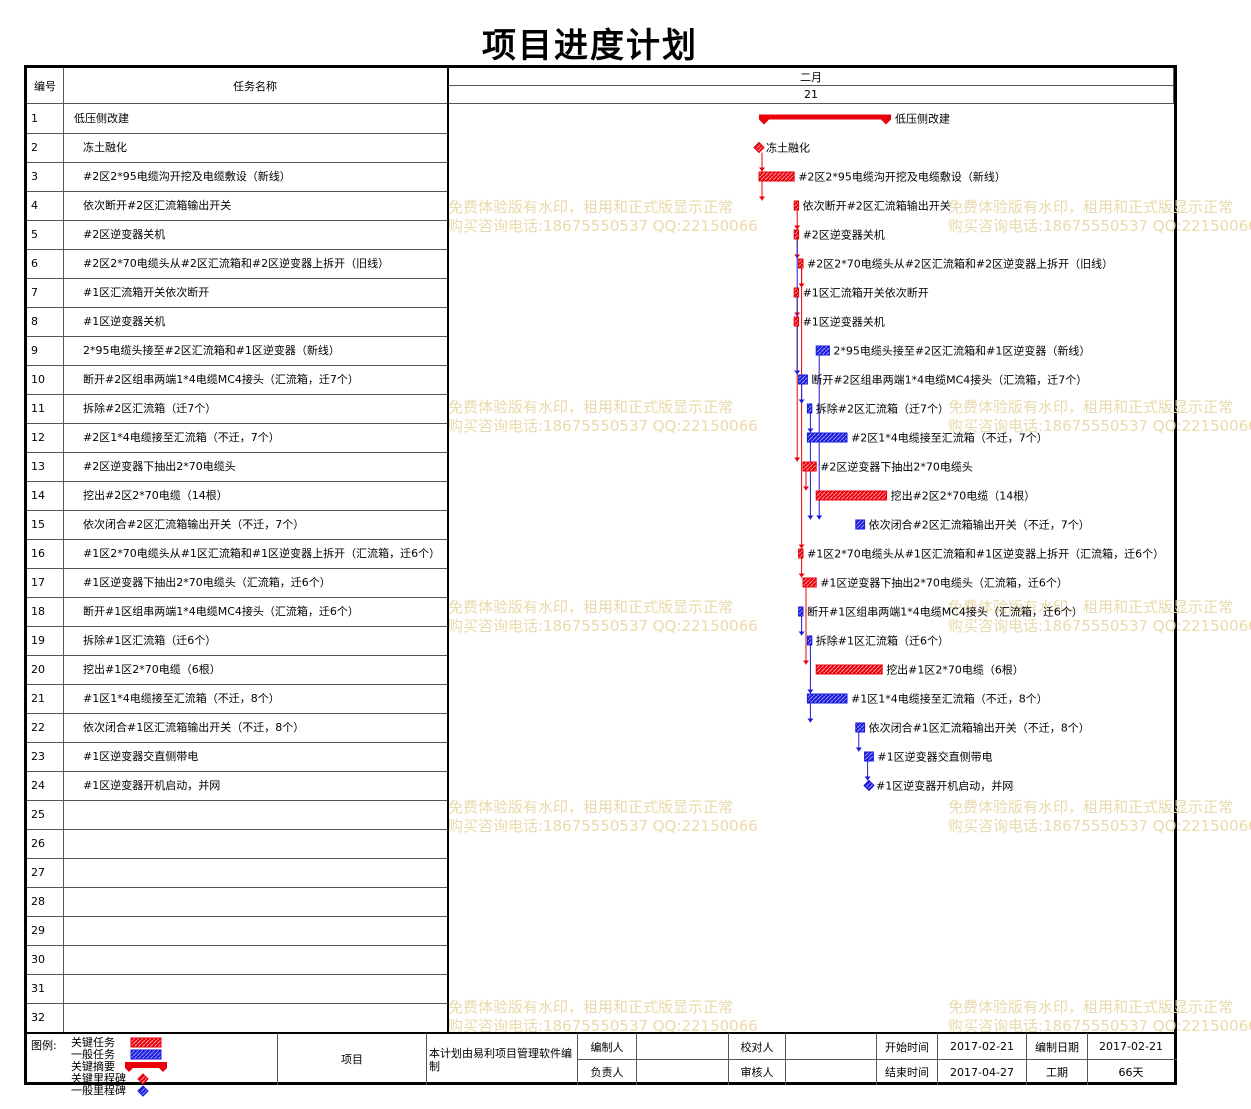 The image size is (1251, 1109). Describe the element at coordinates (157, 205) in the screenshot. I see `task-name: 依次断开#2区汇流箱输出开关` at that location.